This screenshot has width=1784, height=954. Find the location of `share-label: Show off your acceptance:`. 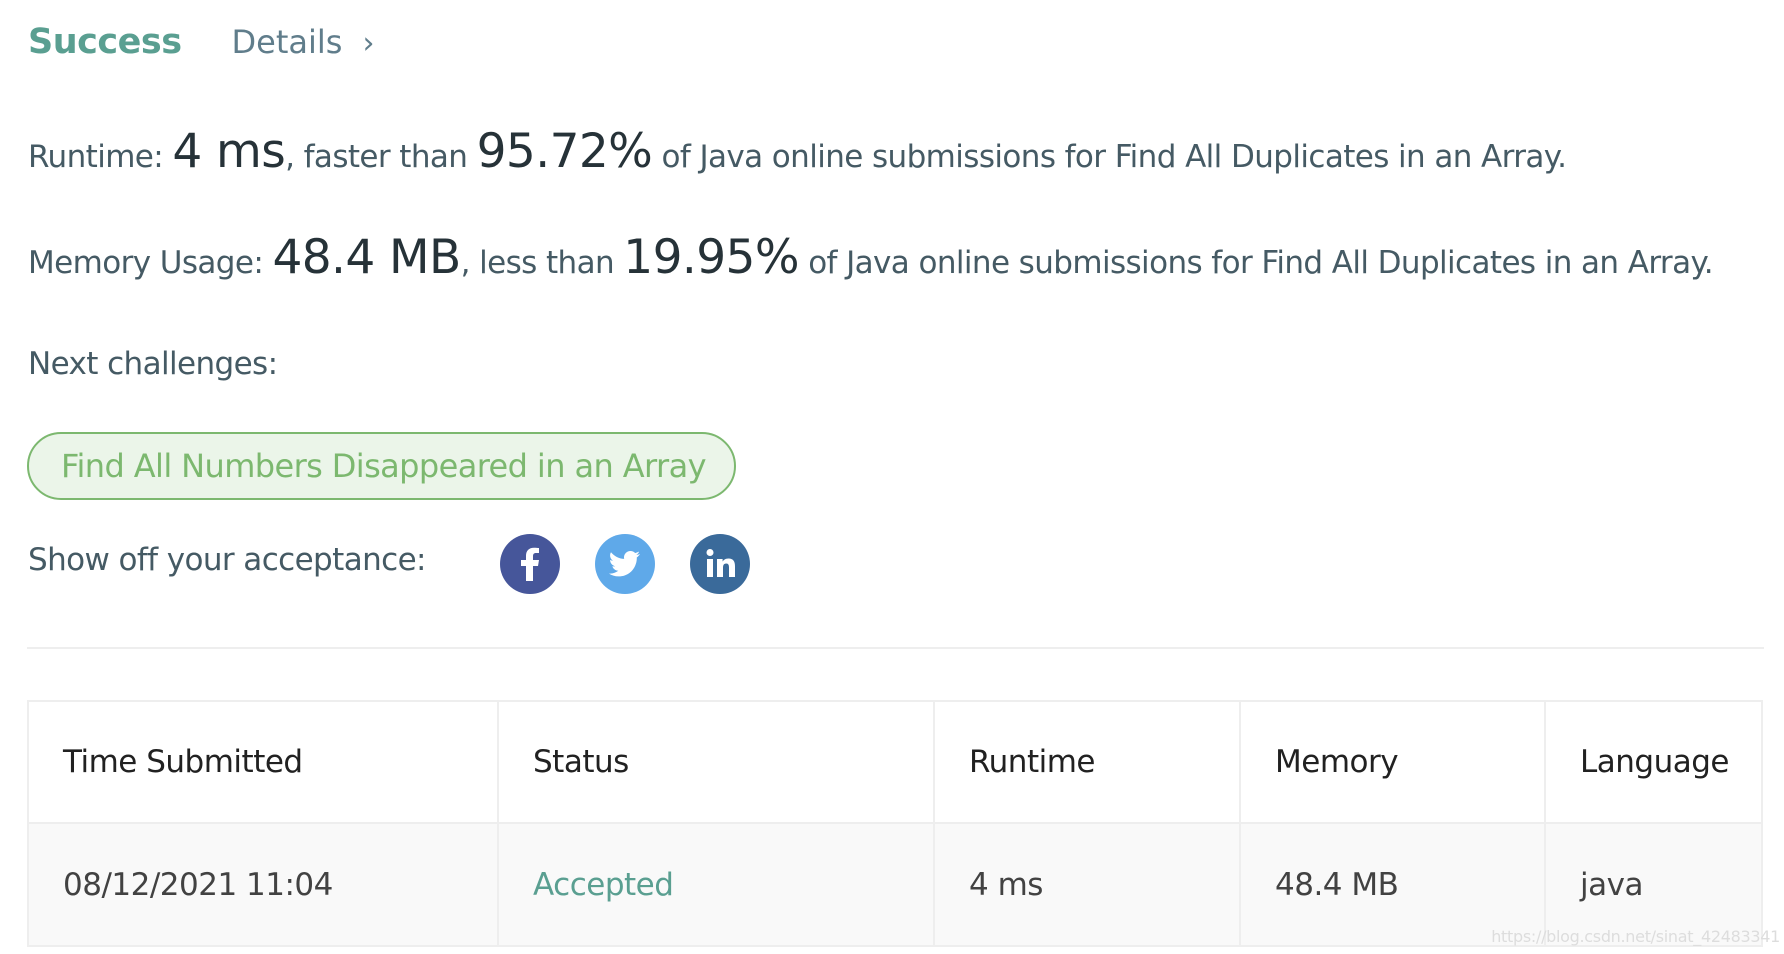

share-label: Show off your acceptance: is located at coordinates (227, 560).